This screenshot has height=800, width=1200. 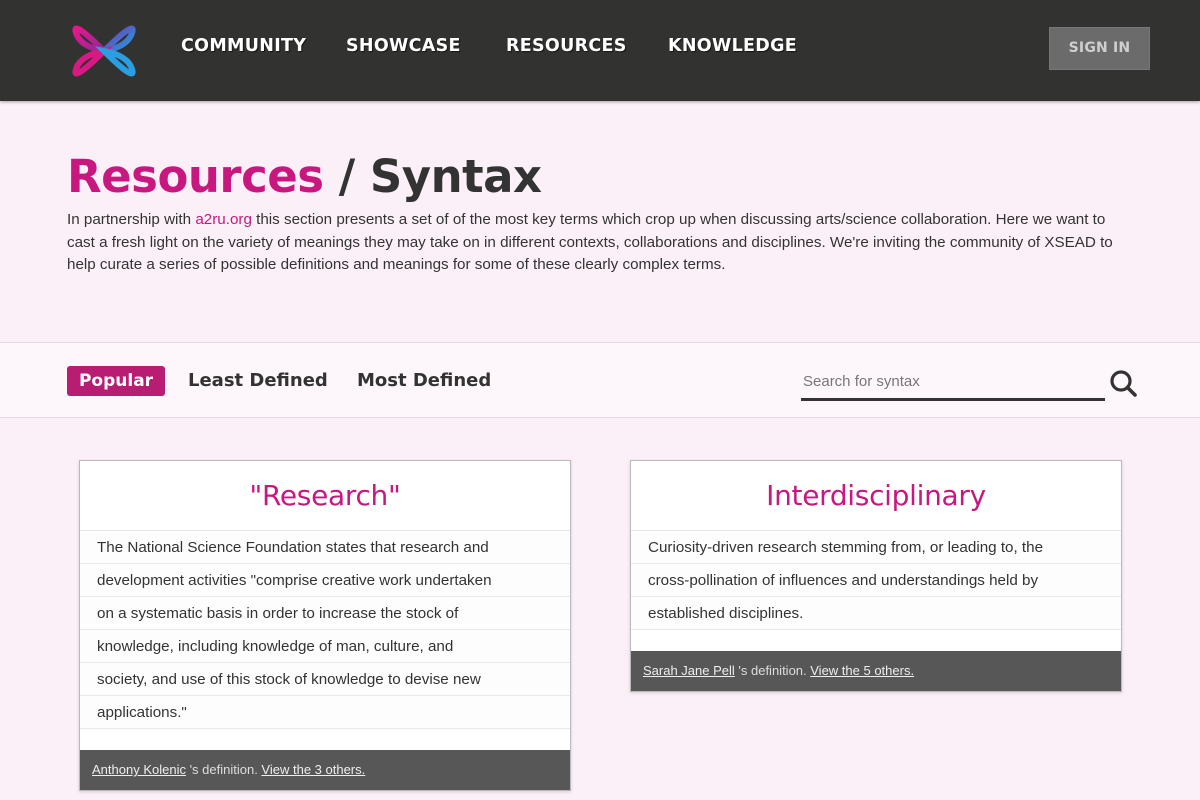 What do you see at coordinates (243, 46) in the screenshot?
I see `nav-community: COMMUNITY` at bounding box center [243, 46].